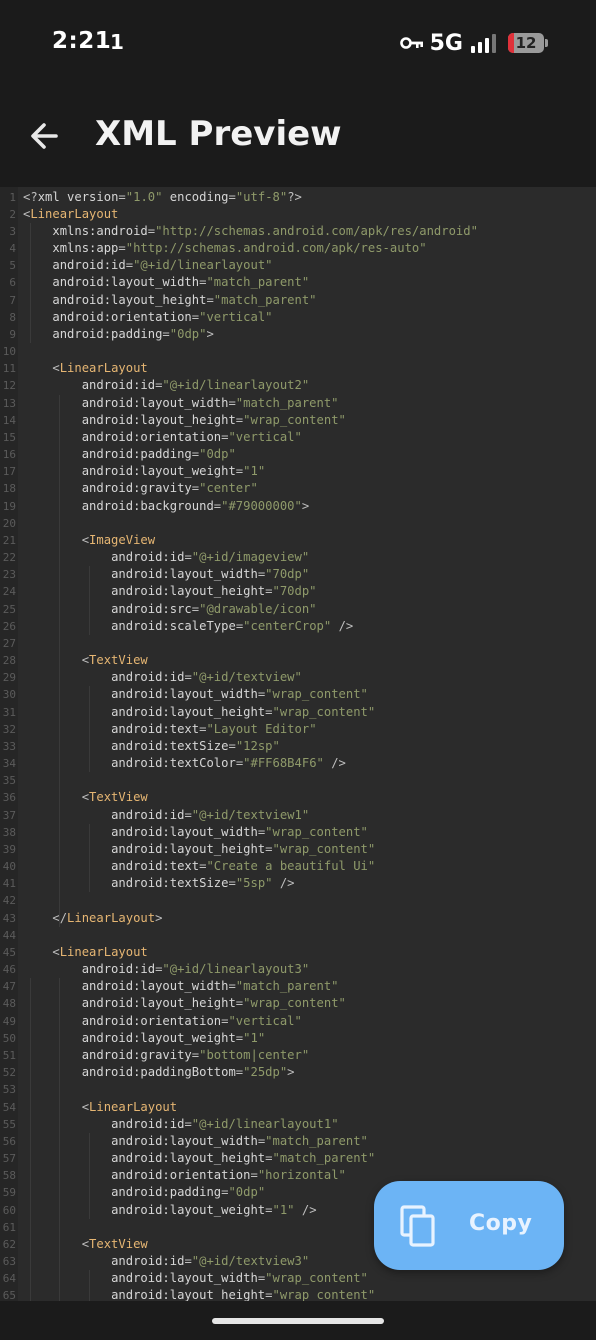 This screenshot has height=1340, width=596. I want to click on code-text: android:textSize="12sp", so click(195, 745).